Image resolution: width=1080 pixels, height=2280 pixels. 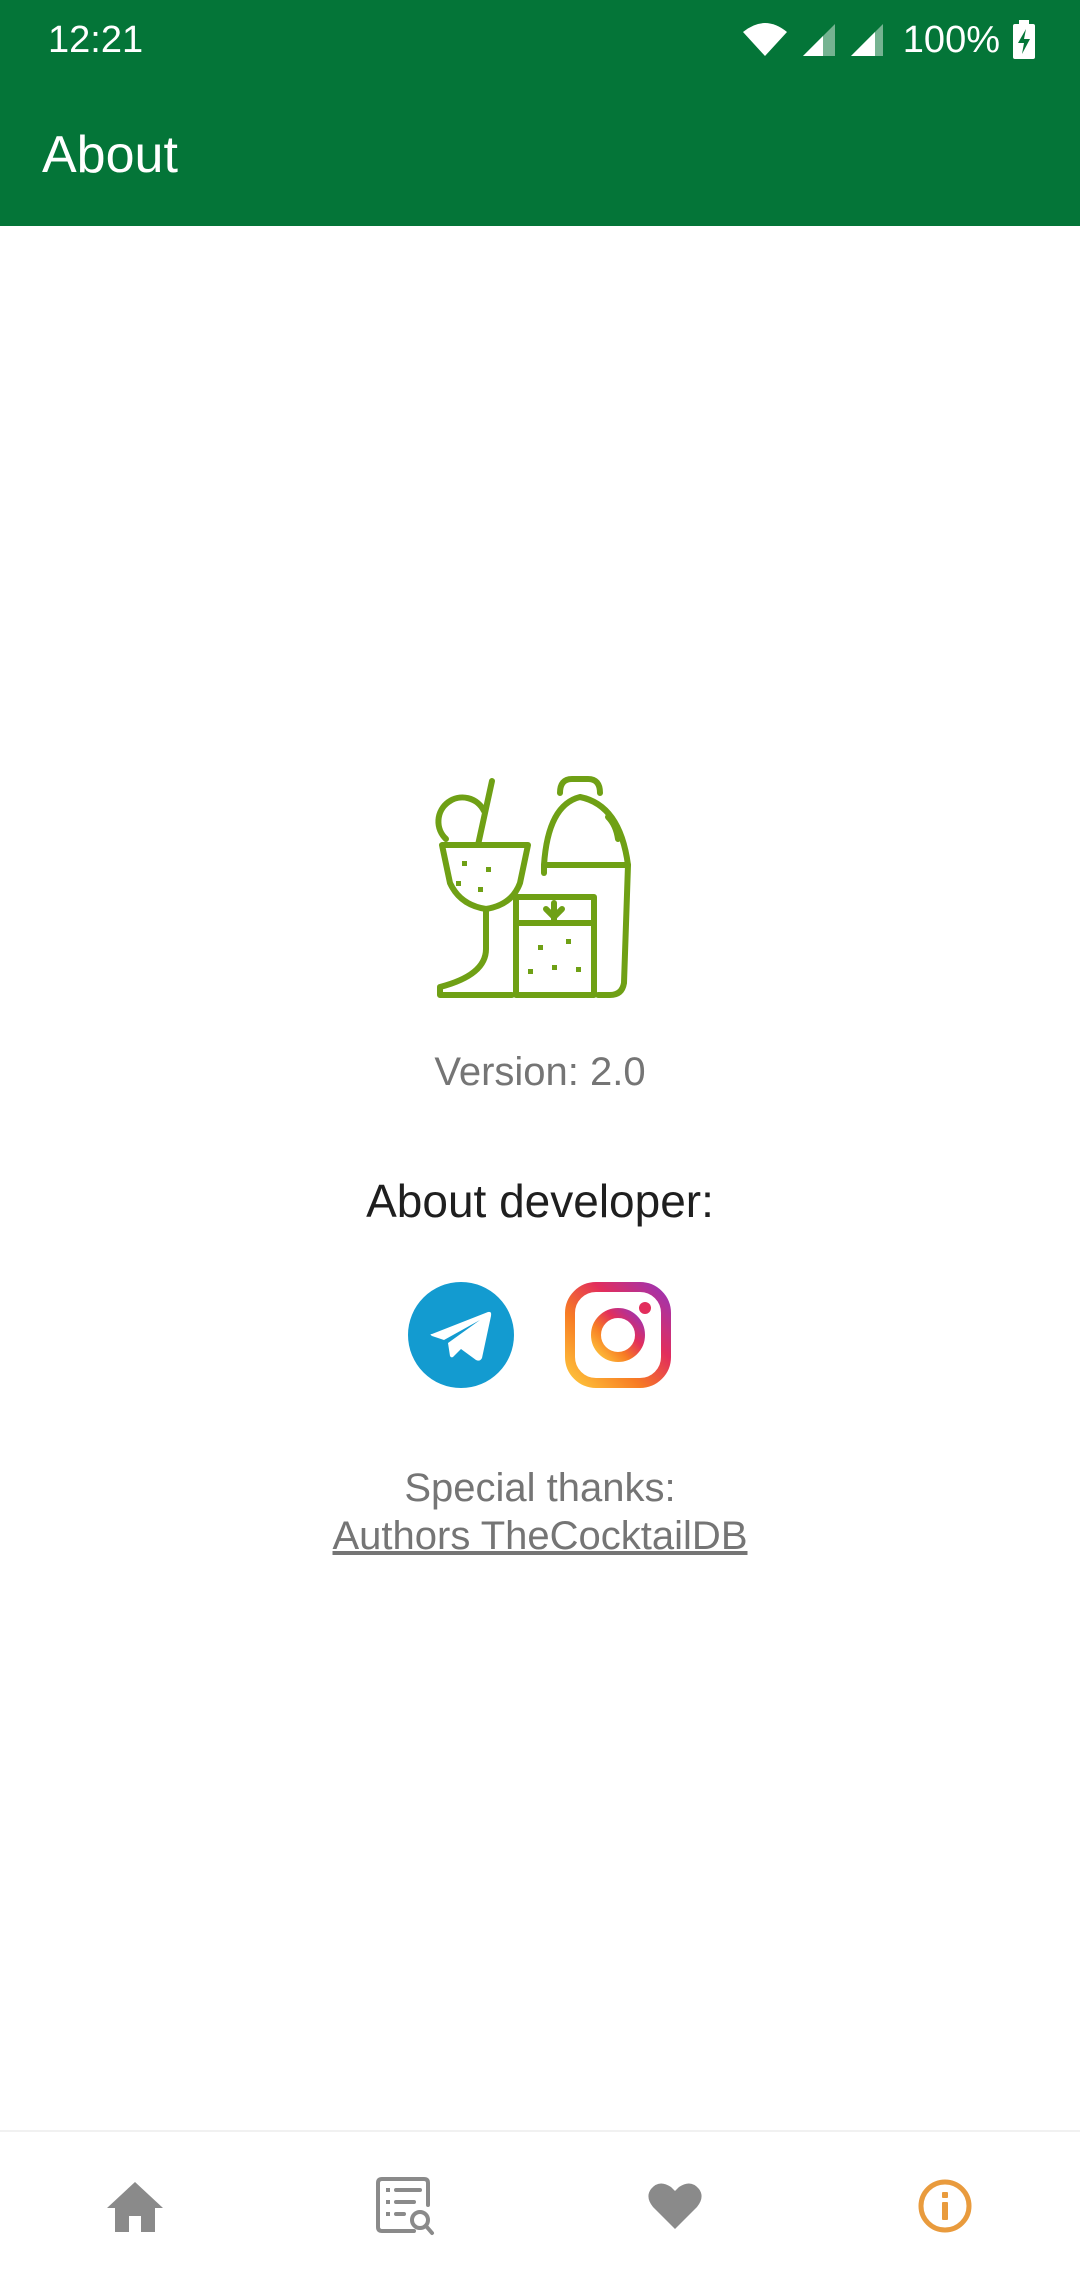 I want to click on bottom-navigation, so click(x=540, y=2205).